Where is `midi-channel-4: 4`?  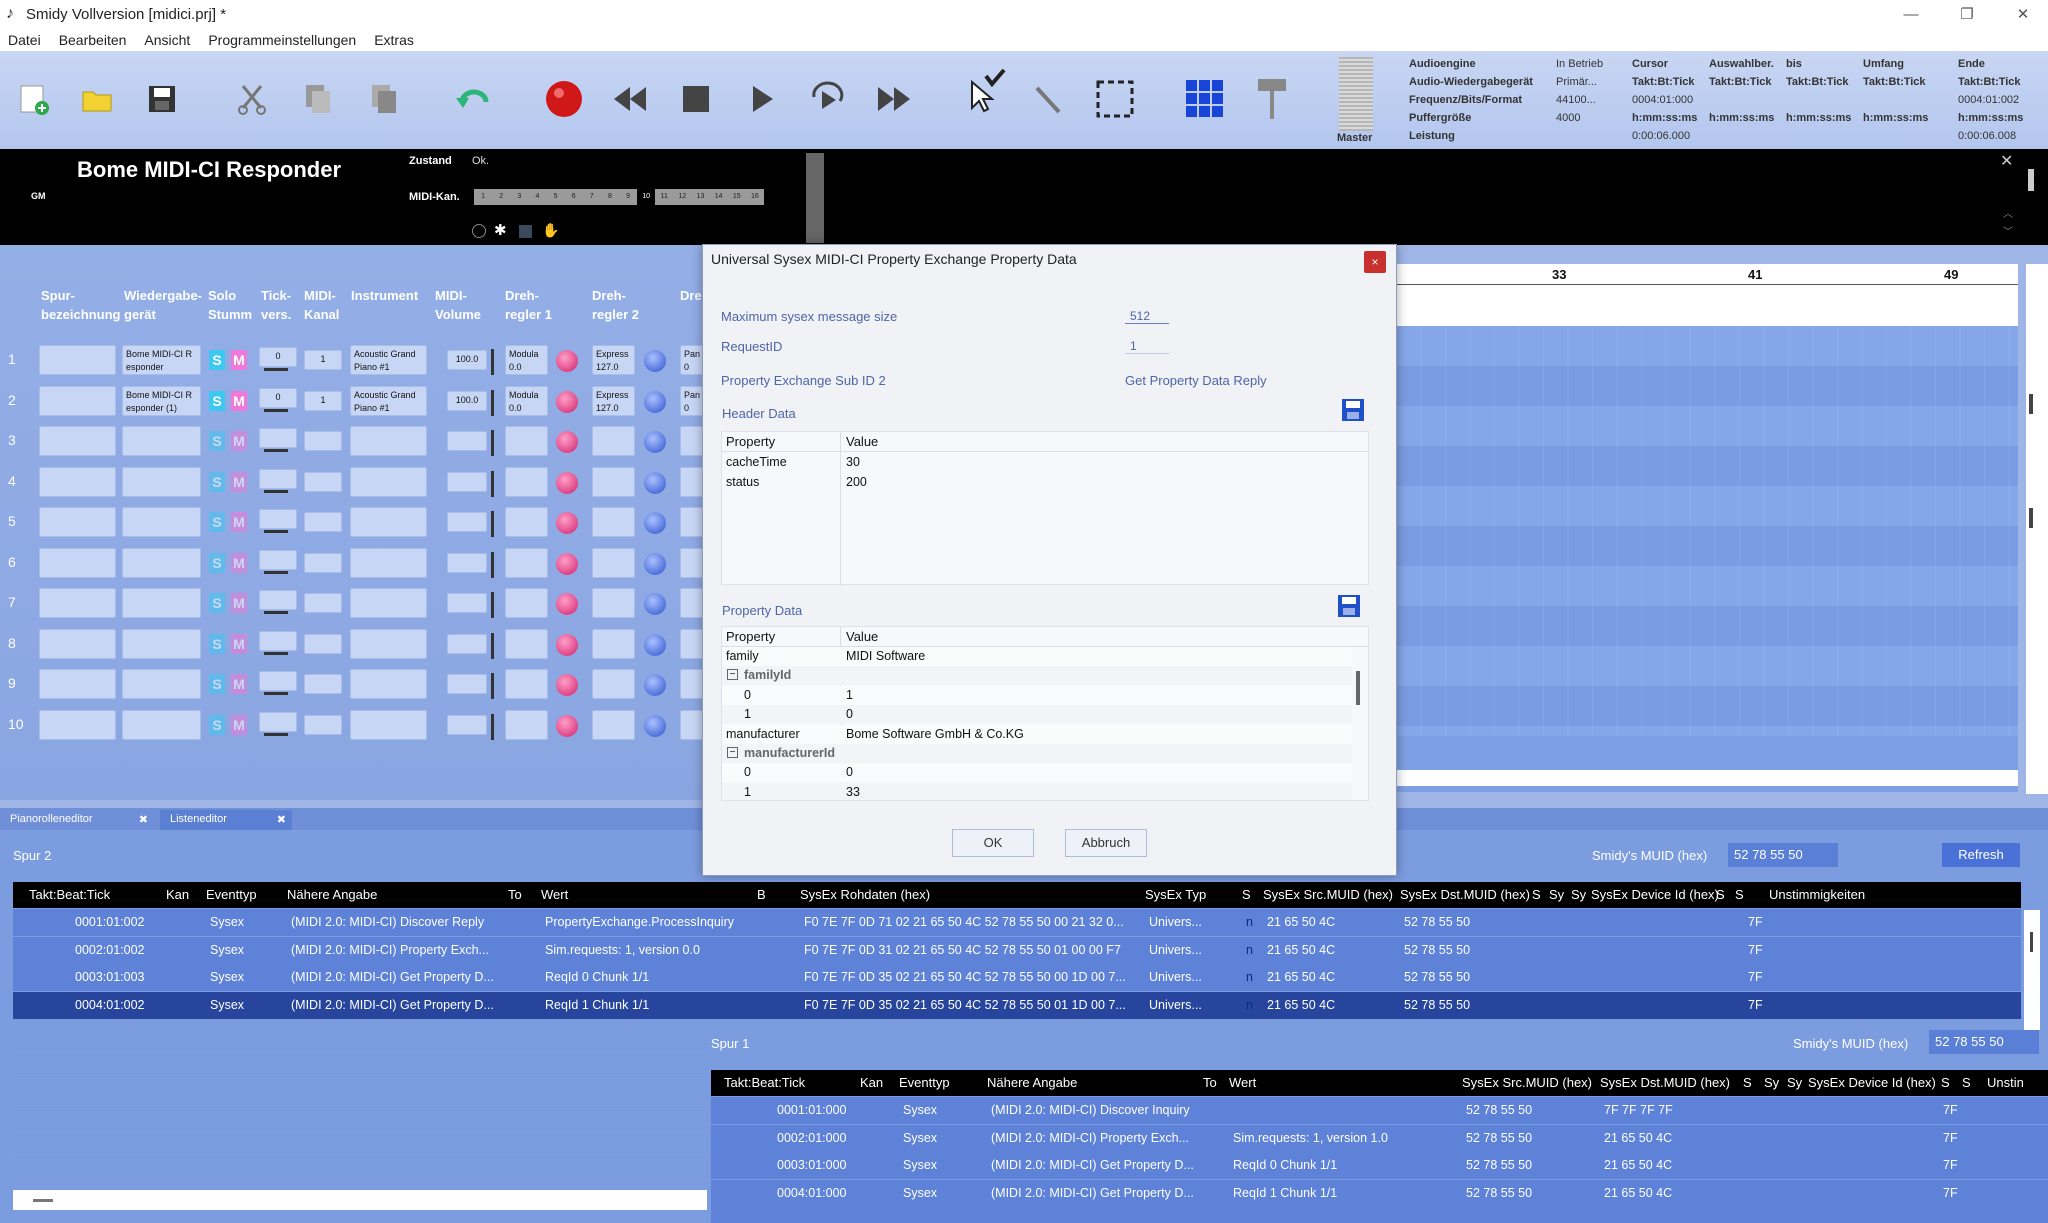
midi-channel-4: 4 is located at coordinates (537, 197).